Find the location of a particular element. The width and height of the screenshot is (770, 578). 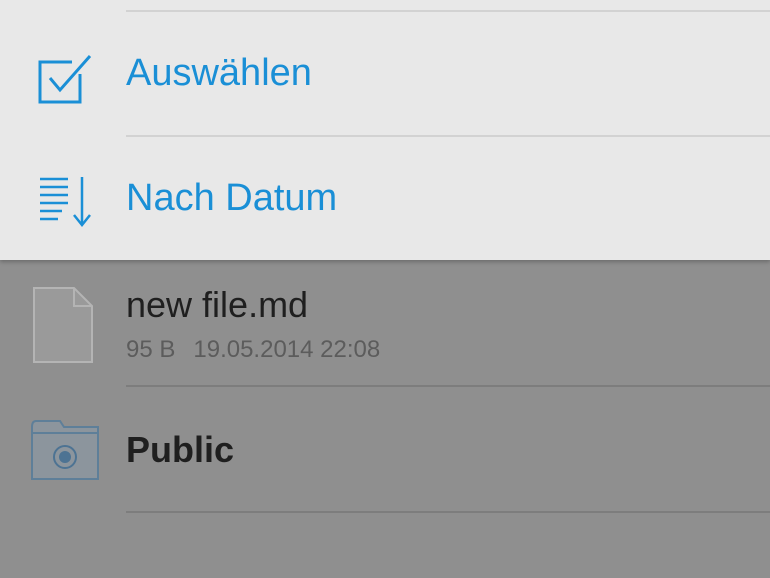

file-size: 95 B is located at coordinates (151, 349).